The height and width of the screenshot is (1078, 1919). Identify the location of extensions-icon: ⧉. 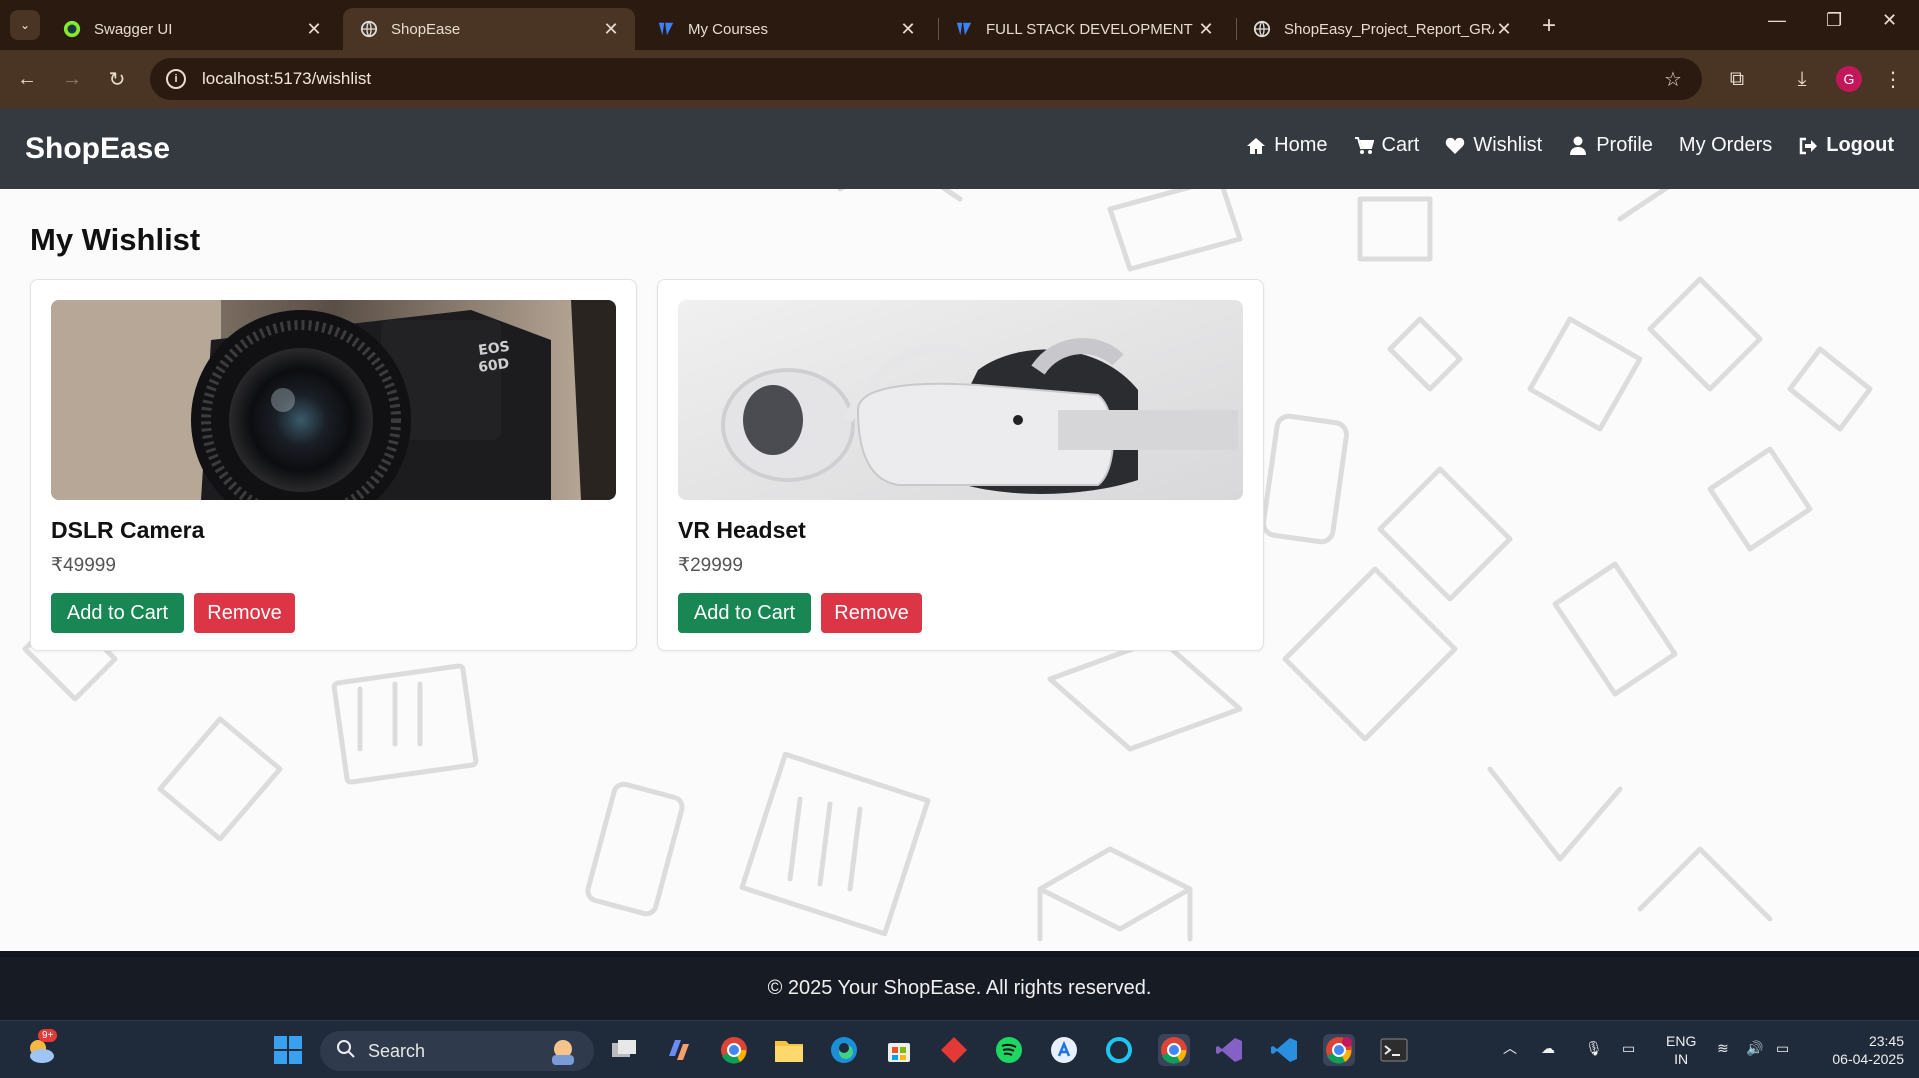
(1737, 79).